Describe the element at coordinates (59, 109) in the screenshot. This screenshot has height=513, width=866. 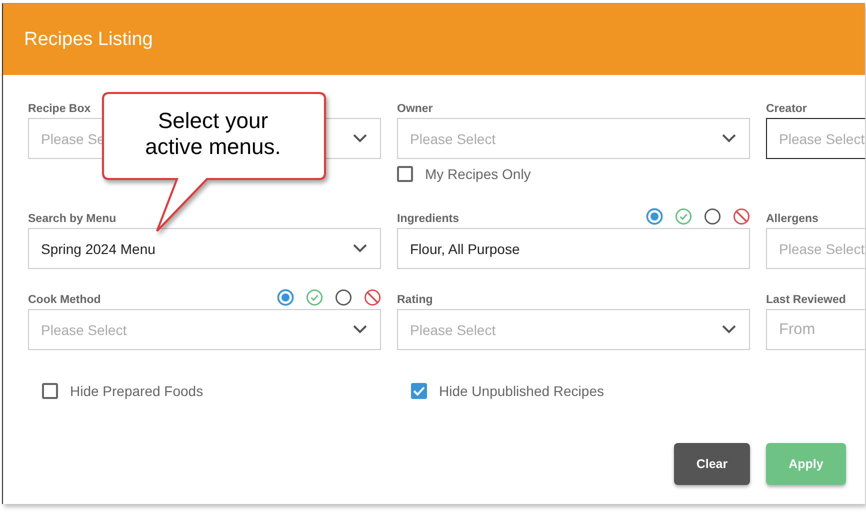
I see `field-label: Recipe Box` at that location.